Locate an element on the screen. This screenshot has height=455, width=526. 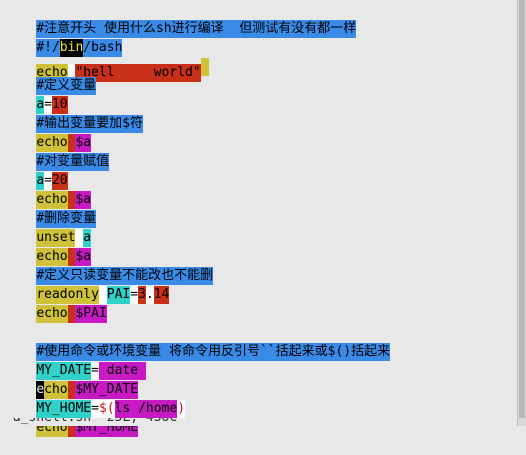
code-line: unset a is located at coordinates (48, 229).